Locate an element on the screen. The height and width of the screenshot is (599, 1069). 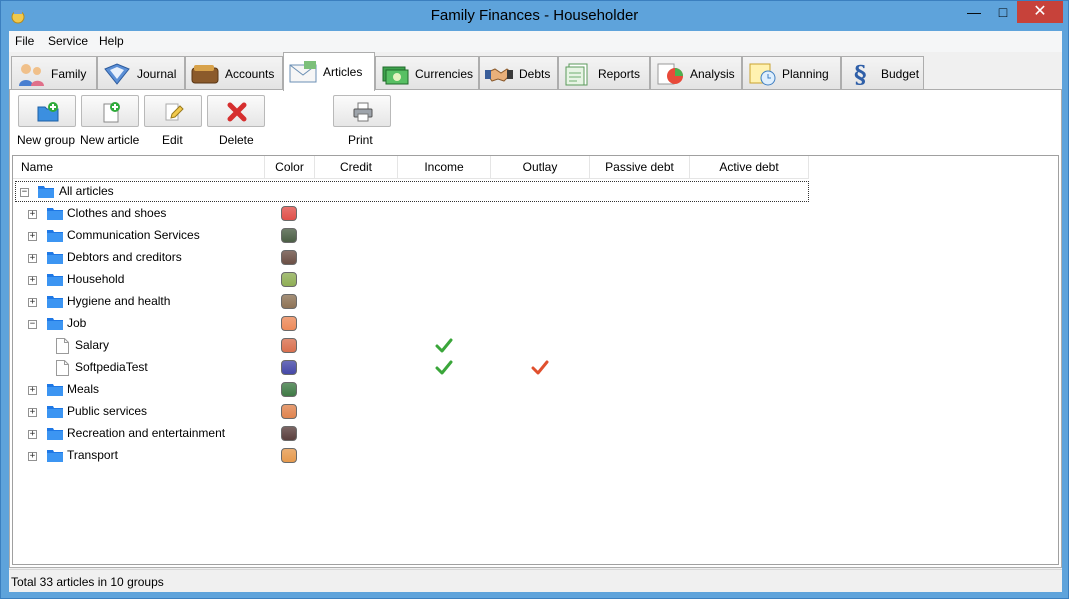
tab-family: Family is located at coordinates (54, 73).